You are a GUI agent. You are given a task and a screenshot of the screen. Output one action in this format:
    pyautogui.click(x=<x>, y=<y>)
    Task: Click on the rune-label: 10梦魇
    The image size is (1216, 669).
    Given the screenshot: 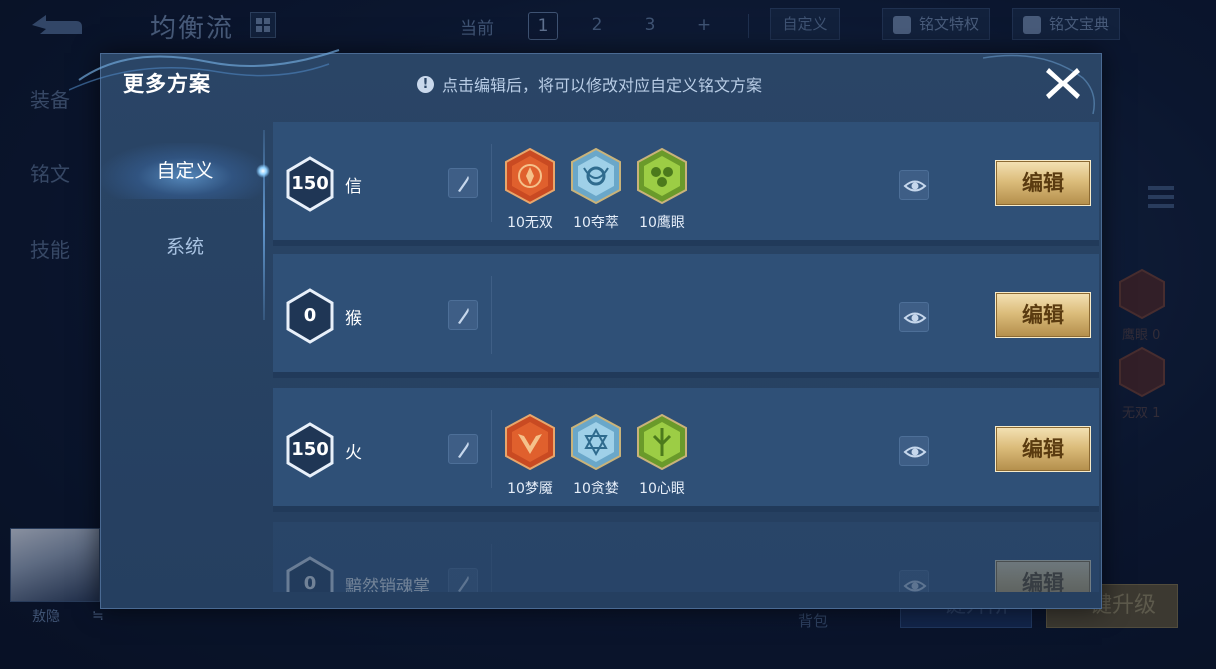 What is the action you would take?
    pyautogui.click(x=530, y=489)
    